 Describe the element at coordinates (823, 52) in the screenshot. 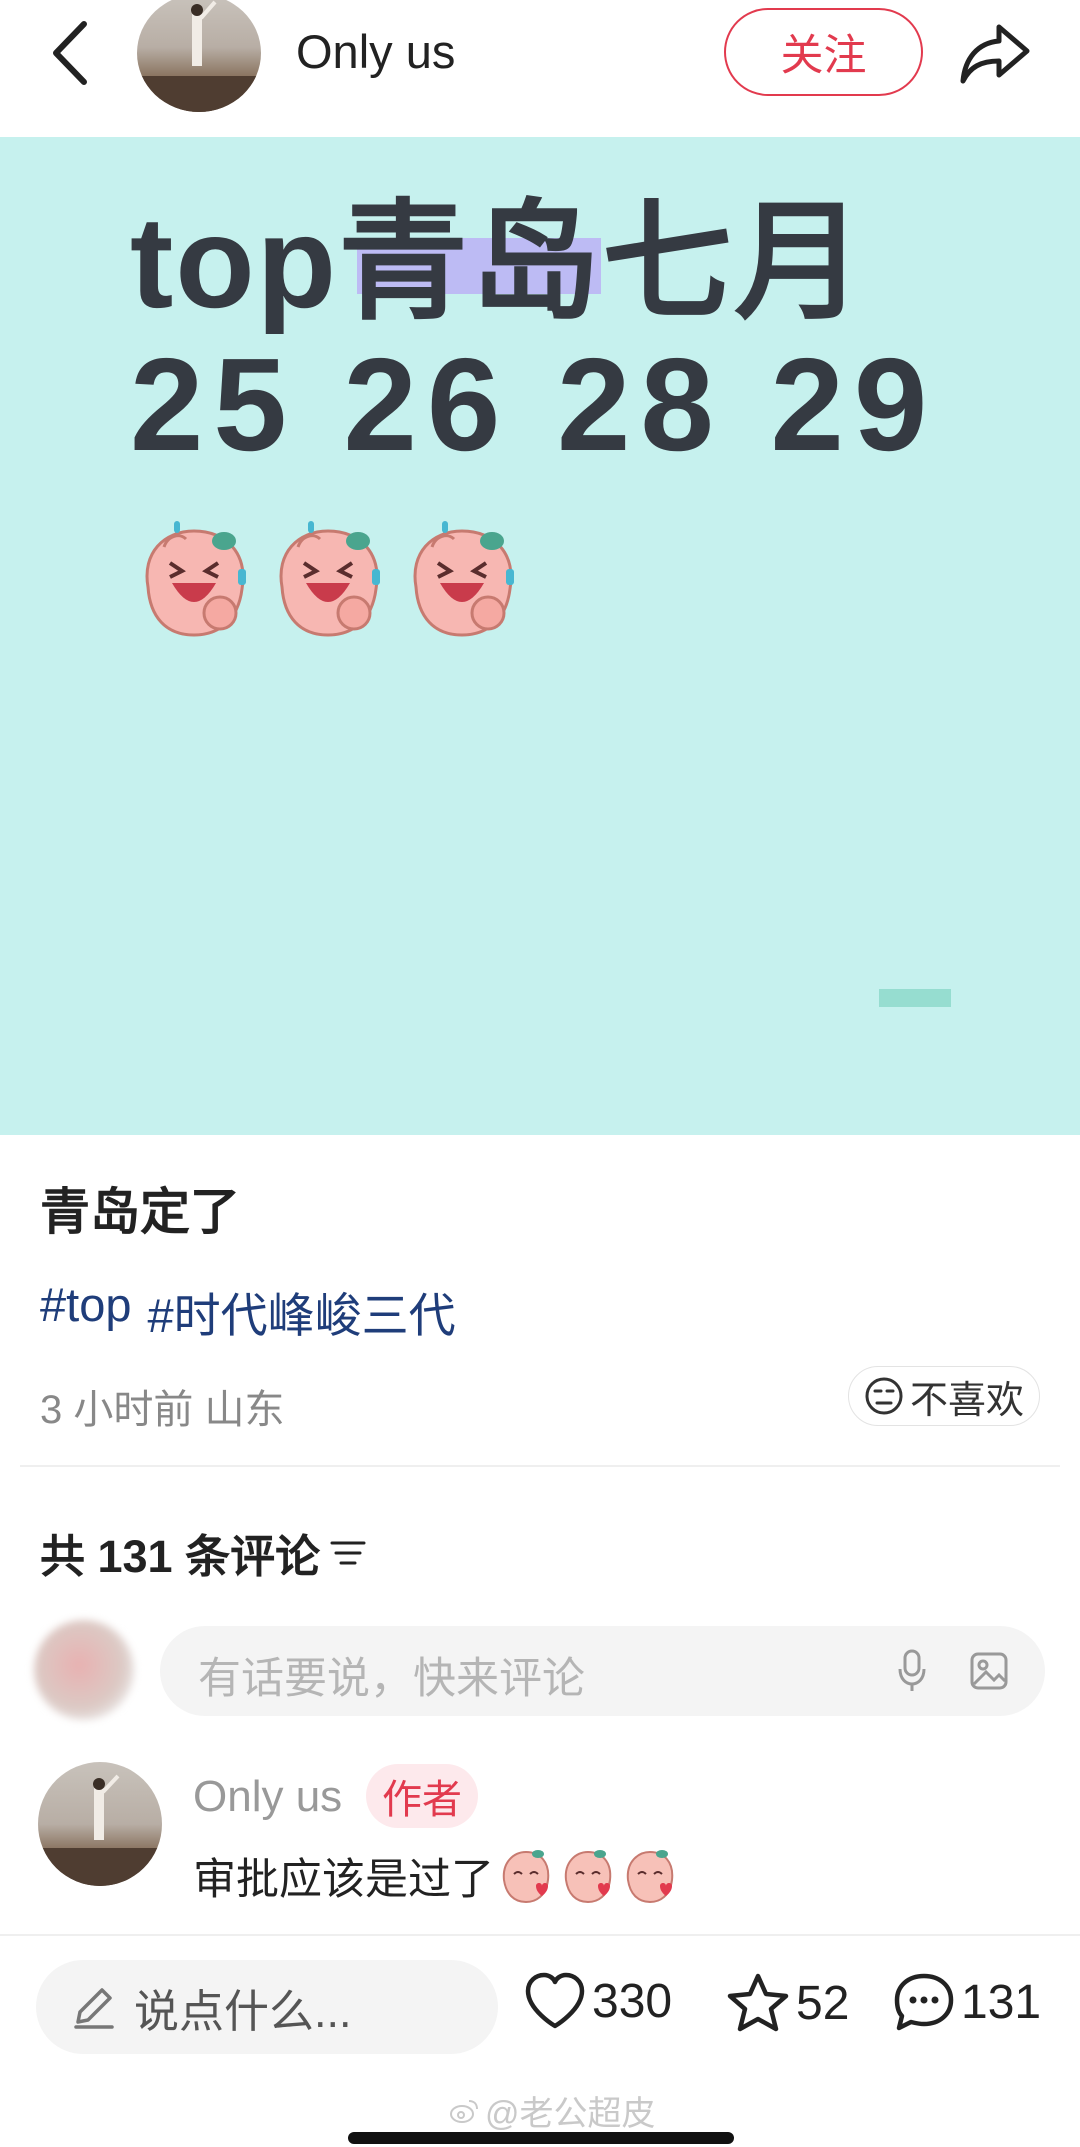

I see `follow-button: 关注` at that location.